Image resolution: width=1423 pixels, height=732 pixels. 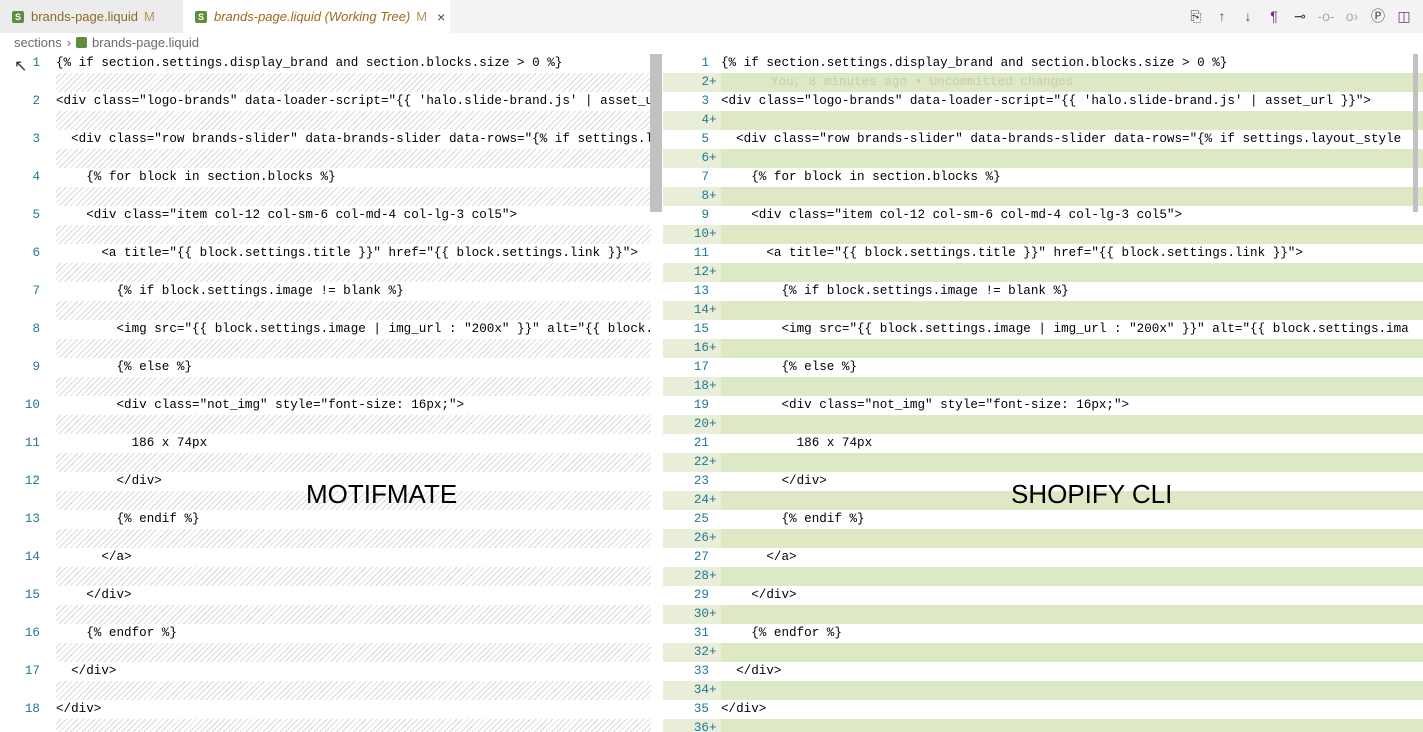 I want to click on added-line: 16 +, so click(x=1043, y=348).